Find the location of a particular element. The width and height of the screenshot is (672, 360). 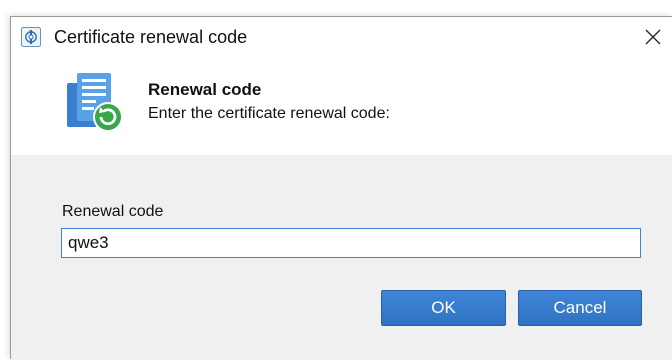

close-button is located at coordinates (653, 37).